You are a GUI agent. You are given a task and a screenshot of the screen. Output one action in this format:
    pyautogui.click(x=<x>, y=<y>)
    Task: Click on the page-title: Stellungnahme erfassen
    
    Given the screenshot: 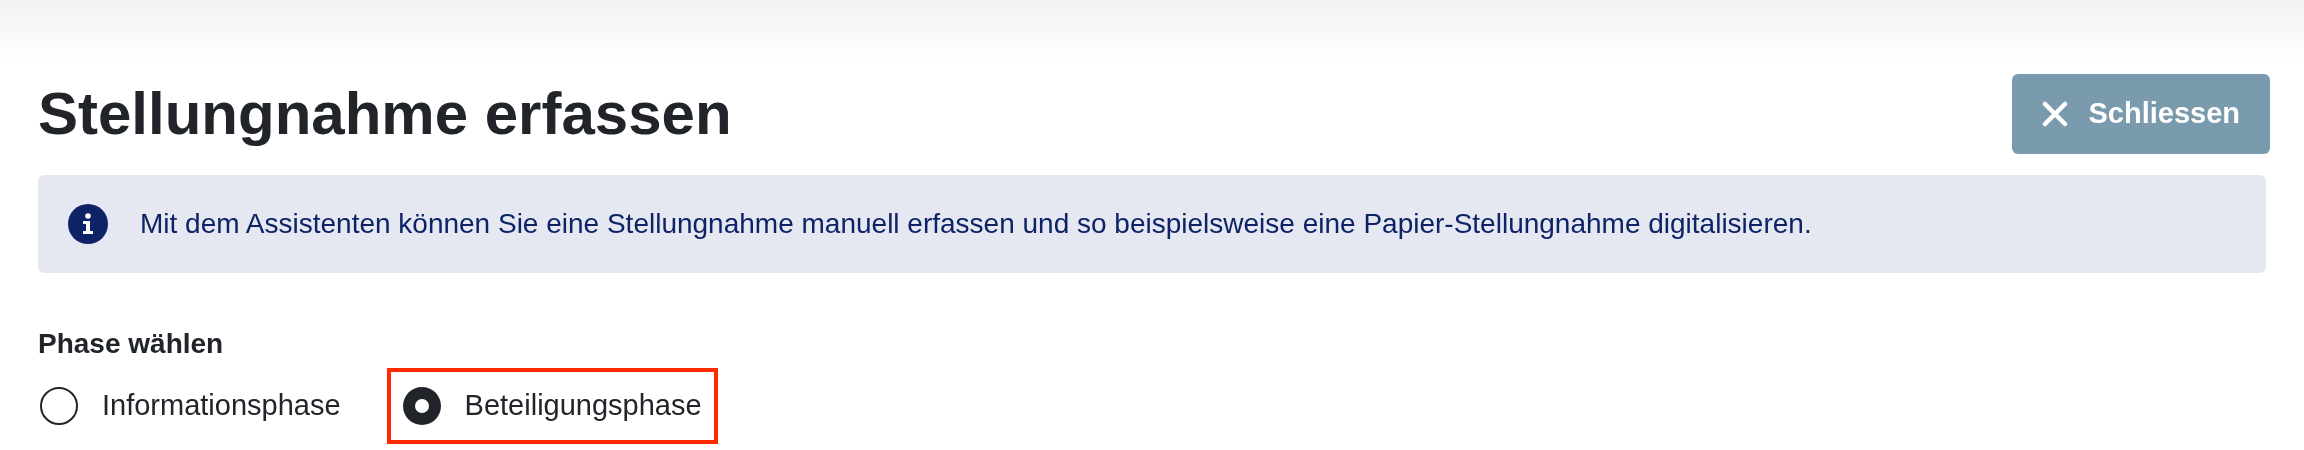 What is the action you would take?
    pyautogui.click(x=385, y=114)
    